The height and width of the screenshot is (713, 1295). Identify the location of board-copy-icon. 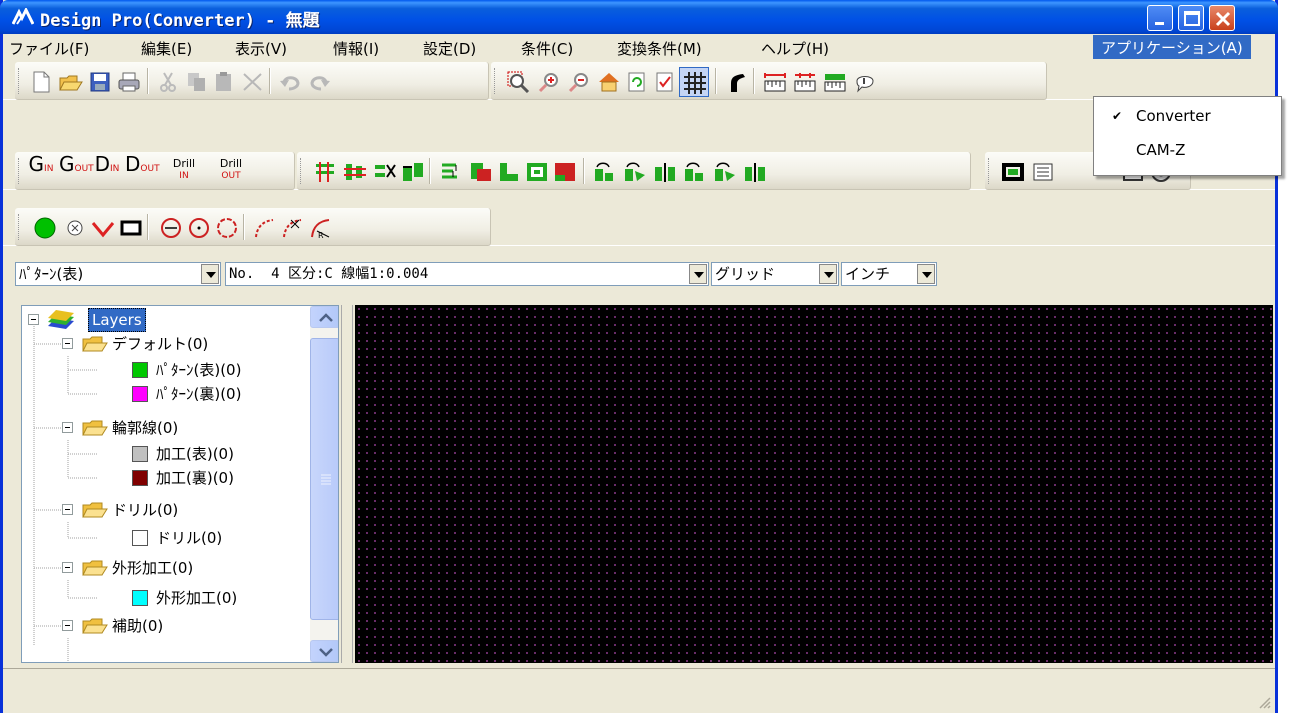
(481, 172).